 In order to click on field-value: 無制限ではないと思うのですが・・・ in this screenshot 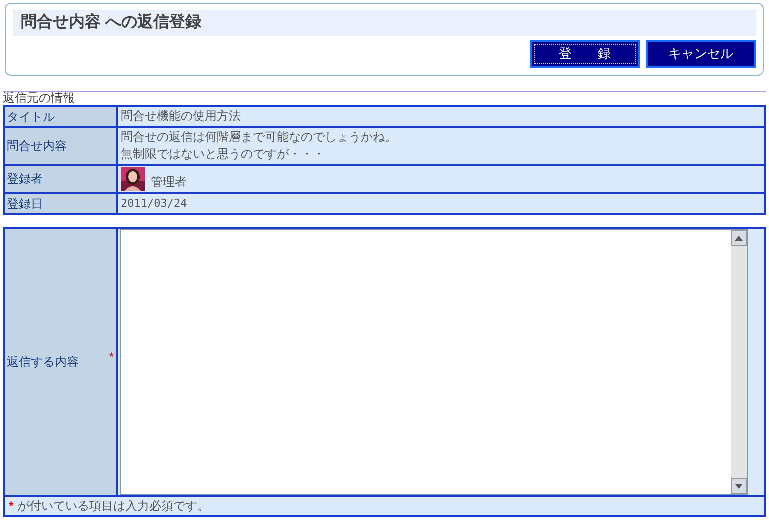, I will do `click(223, 154)`.